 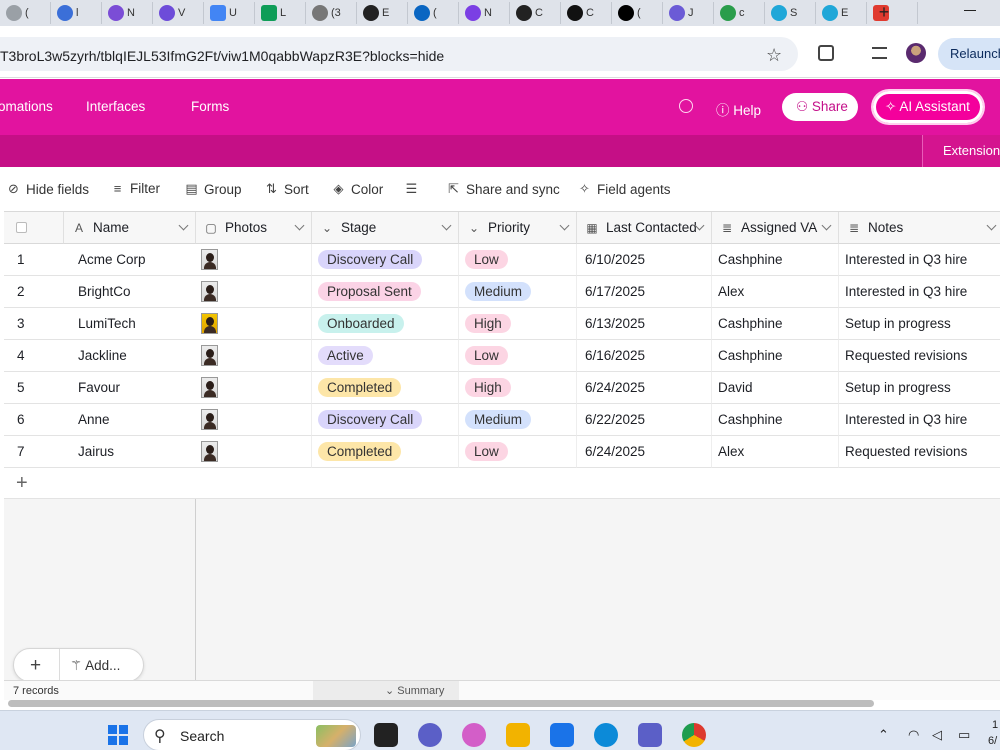 I want to click on column-header-assigned_va: ≣ Assigned VA, so click(x=775, y=228).